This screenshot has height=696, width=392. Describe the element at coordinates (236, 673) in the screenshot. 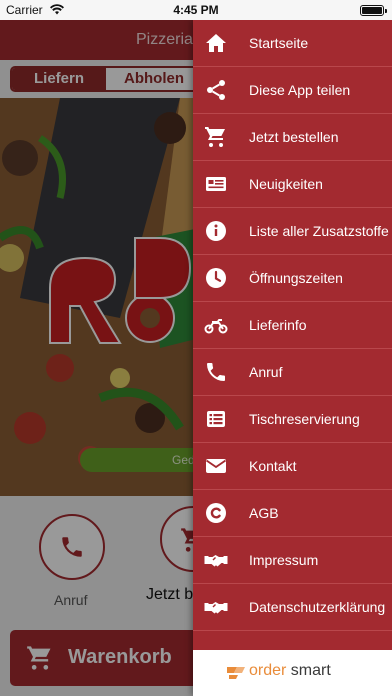

I see `ordersmart-logo-icon` at that location.